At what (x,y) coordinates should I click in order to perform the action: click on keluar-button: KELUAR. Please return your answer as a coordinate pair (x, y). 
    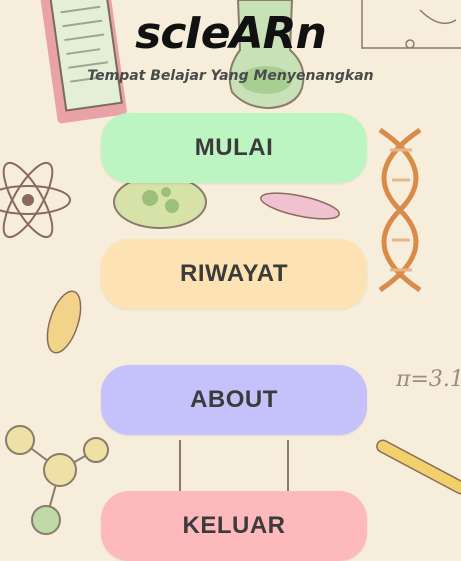
    Looking at the image, I should click on (234, 526).